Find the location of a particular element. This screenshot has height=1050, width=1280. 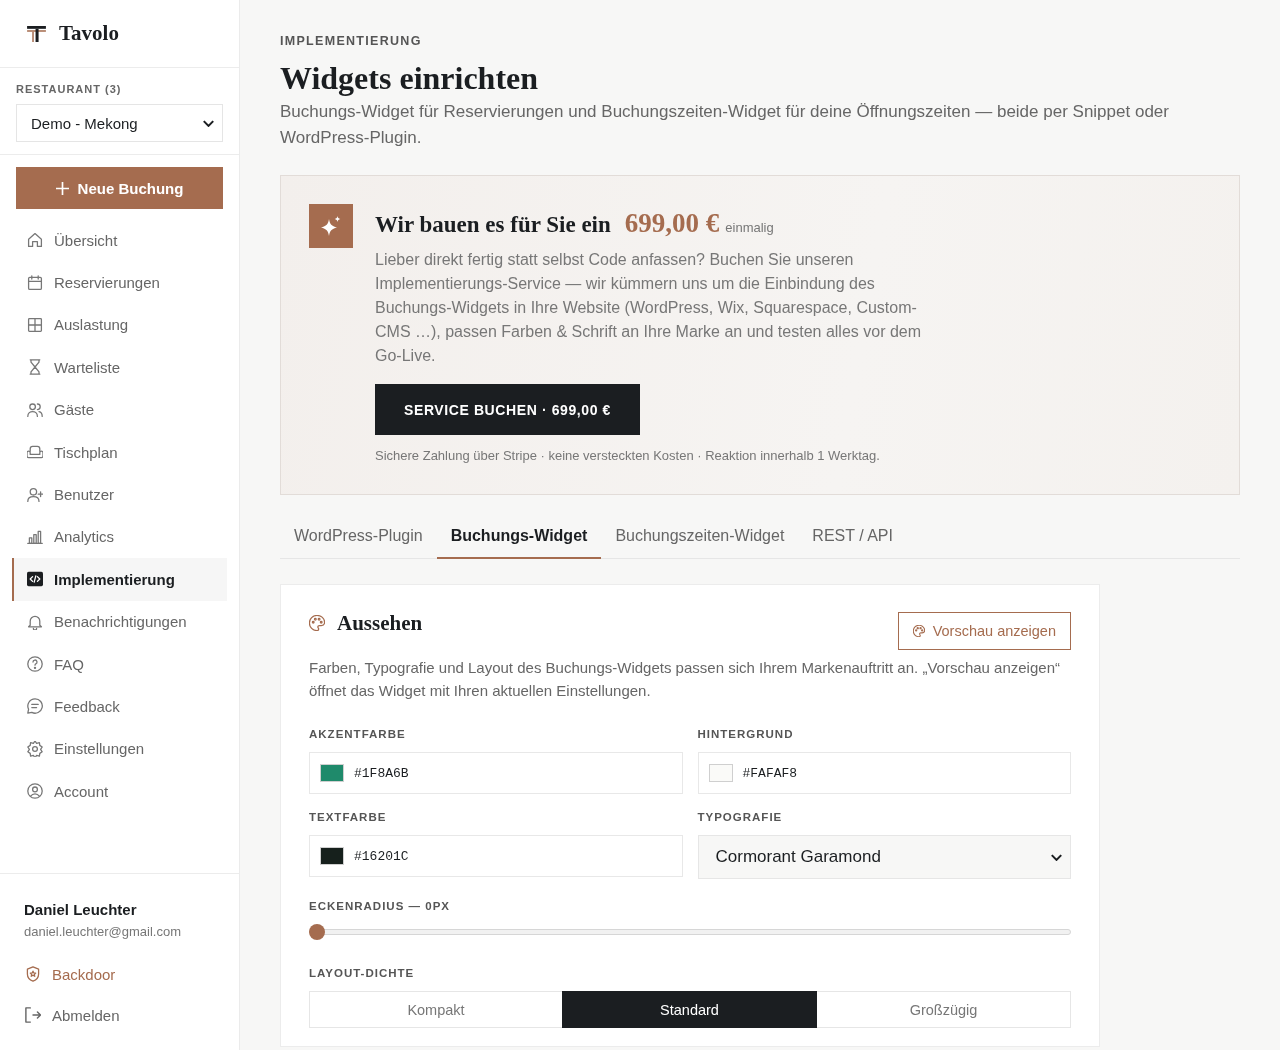

shield-star-icon is located at coordinates (33, 974).